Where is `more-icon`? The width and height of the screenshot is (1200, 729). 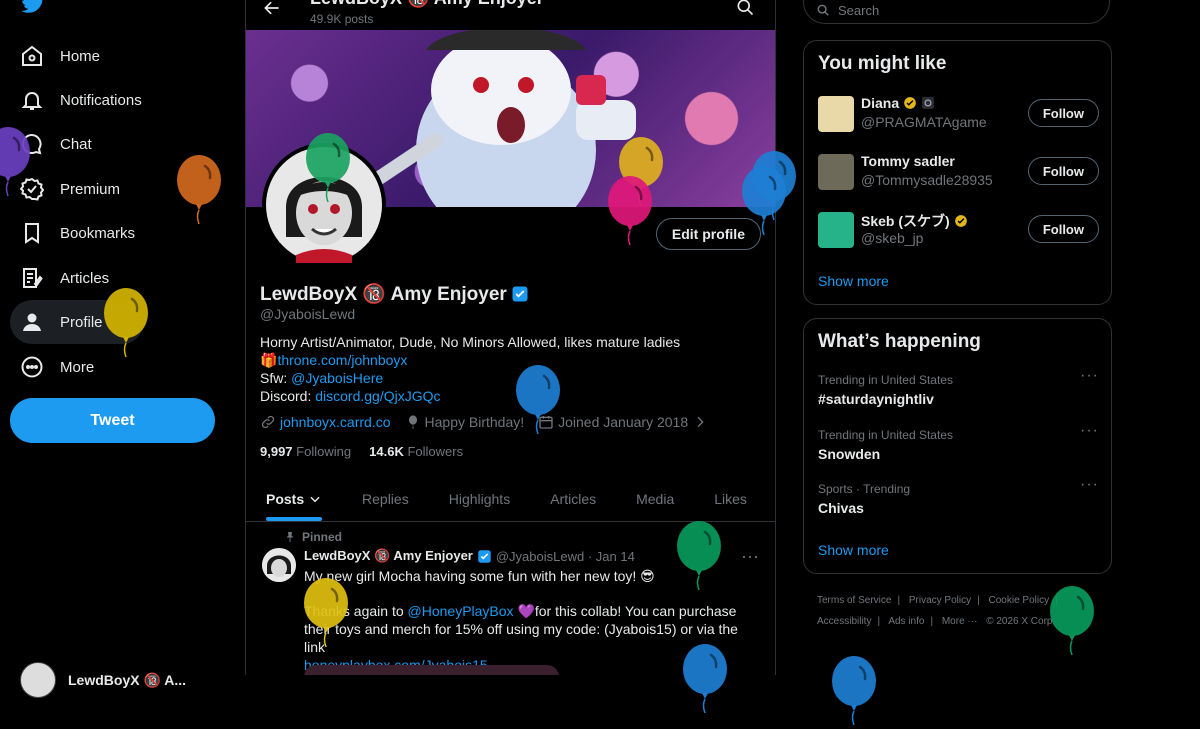 more-icon is located at coordinates (32, 367).